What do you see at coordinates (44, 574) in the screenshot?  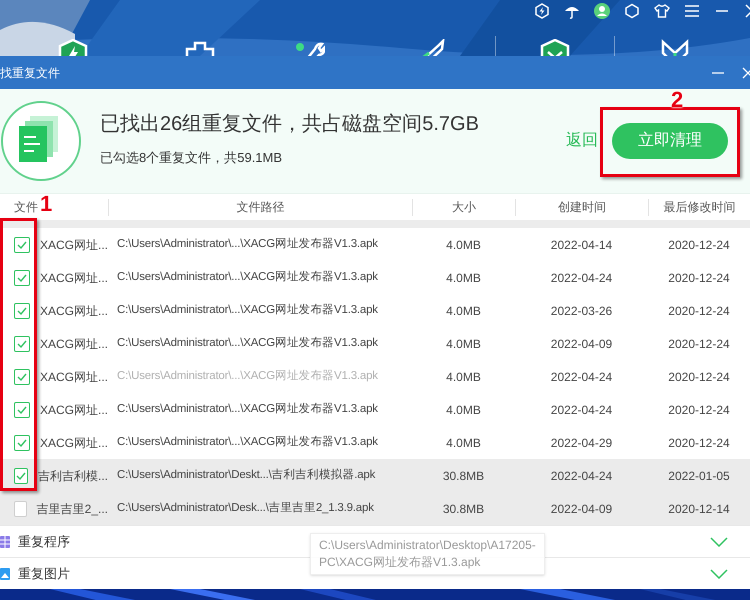 I see `category-label: 重复图片` at bounding box center [44, 574].